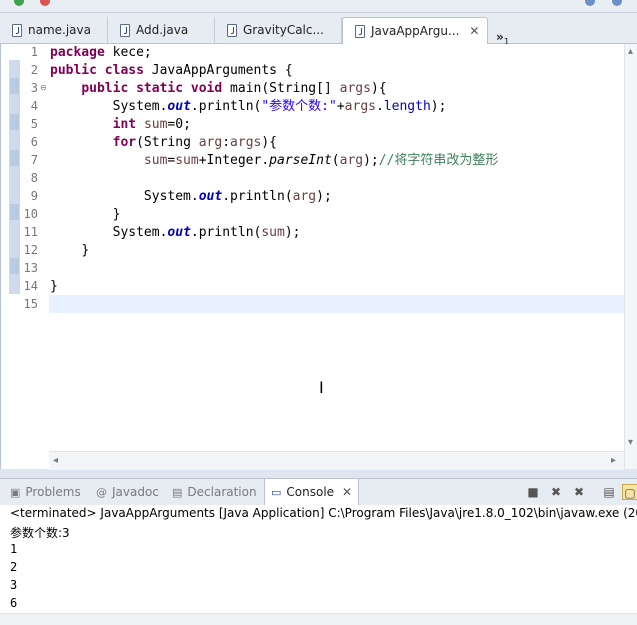 The width and height of the screenshot is (637, 625). Describe the element at coordinates (579, 492) in the screenshot. I see `remove-all-terminated-icon: ✖` at that location.